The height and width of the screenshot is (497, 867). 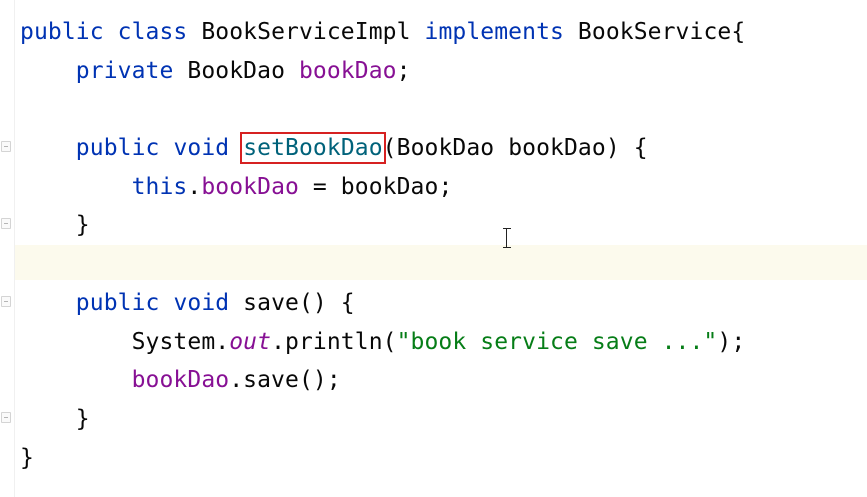 I want to click on code-text: ;, so click(x=403, y=71).